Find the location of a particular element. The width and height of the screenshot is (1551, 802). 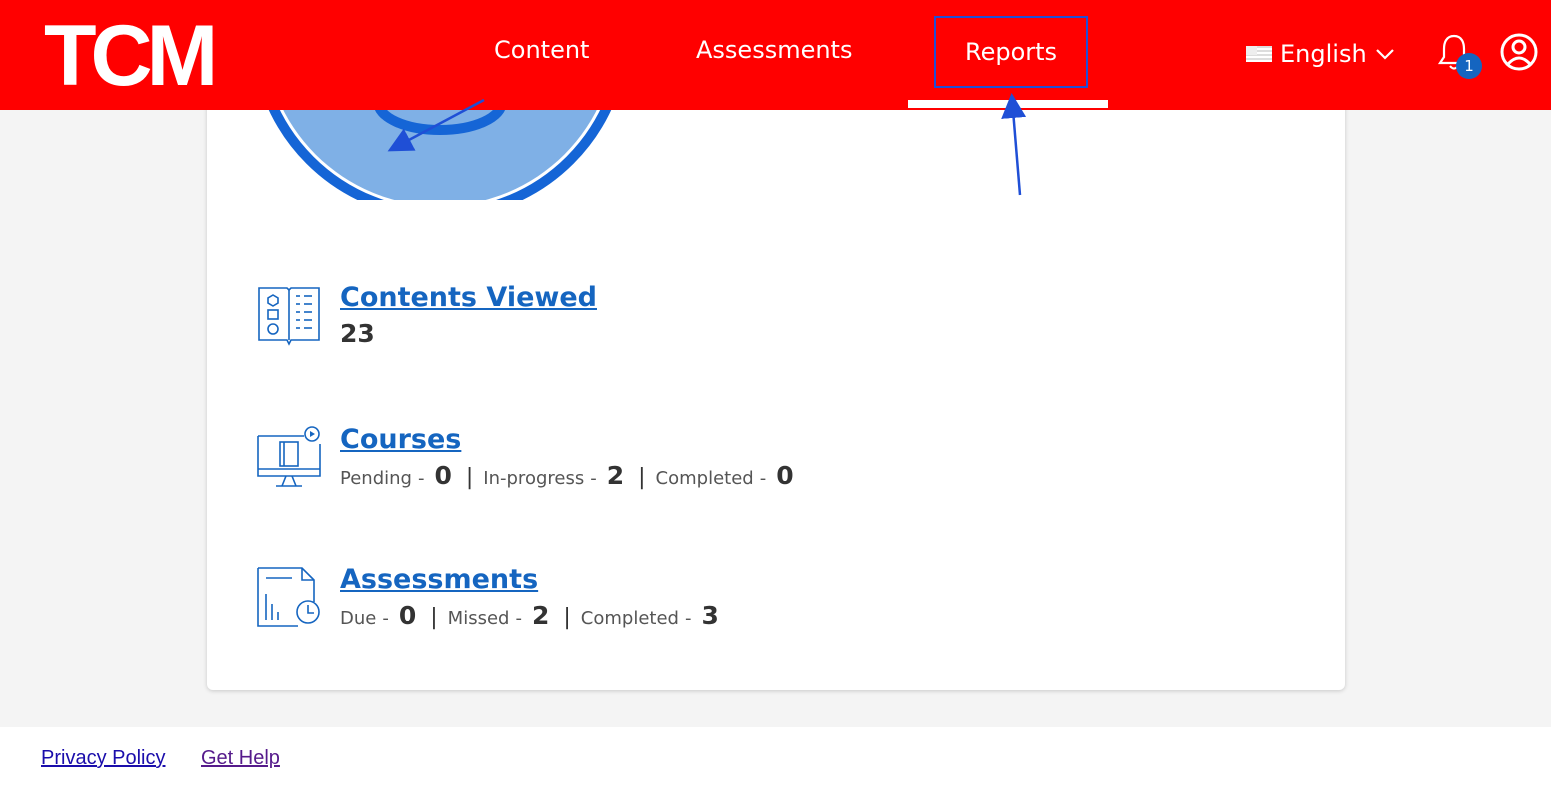

stat-contents-viewed: Contents Viewed 23 is located at coordinates (426, 318).